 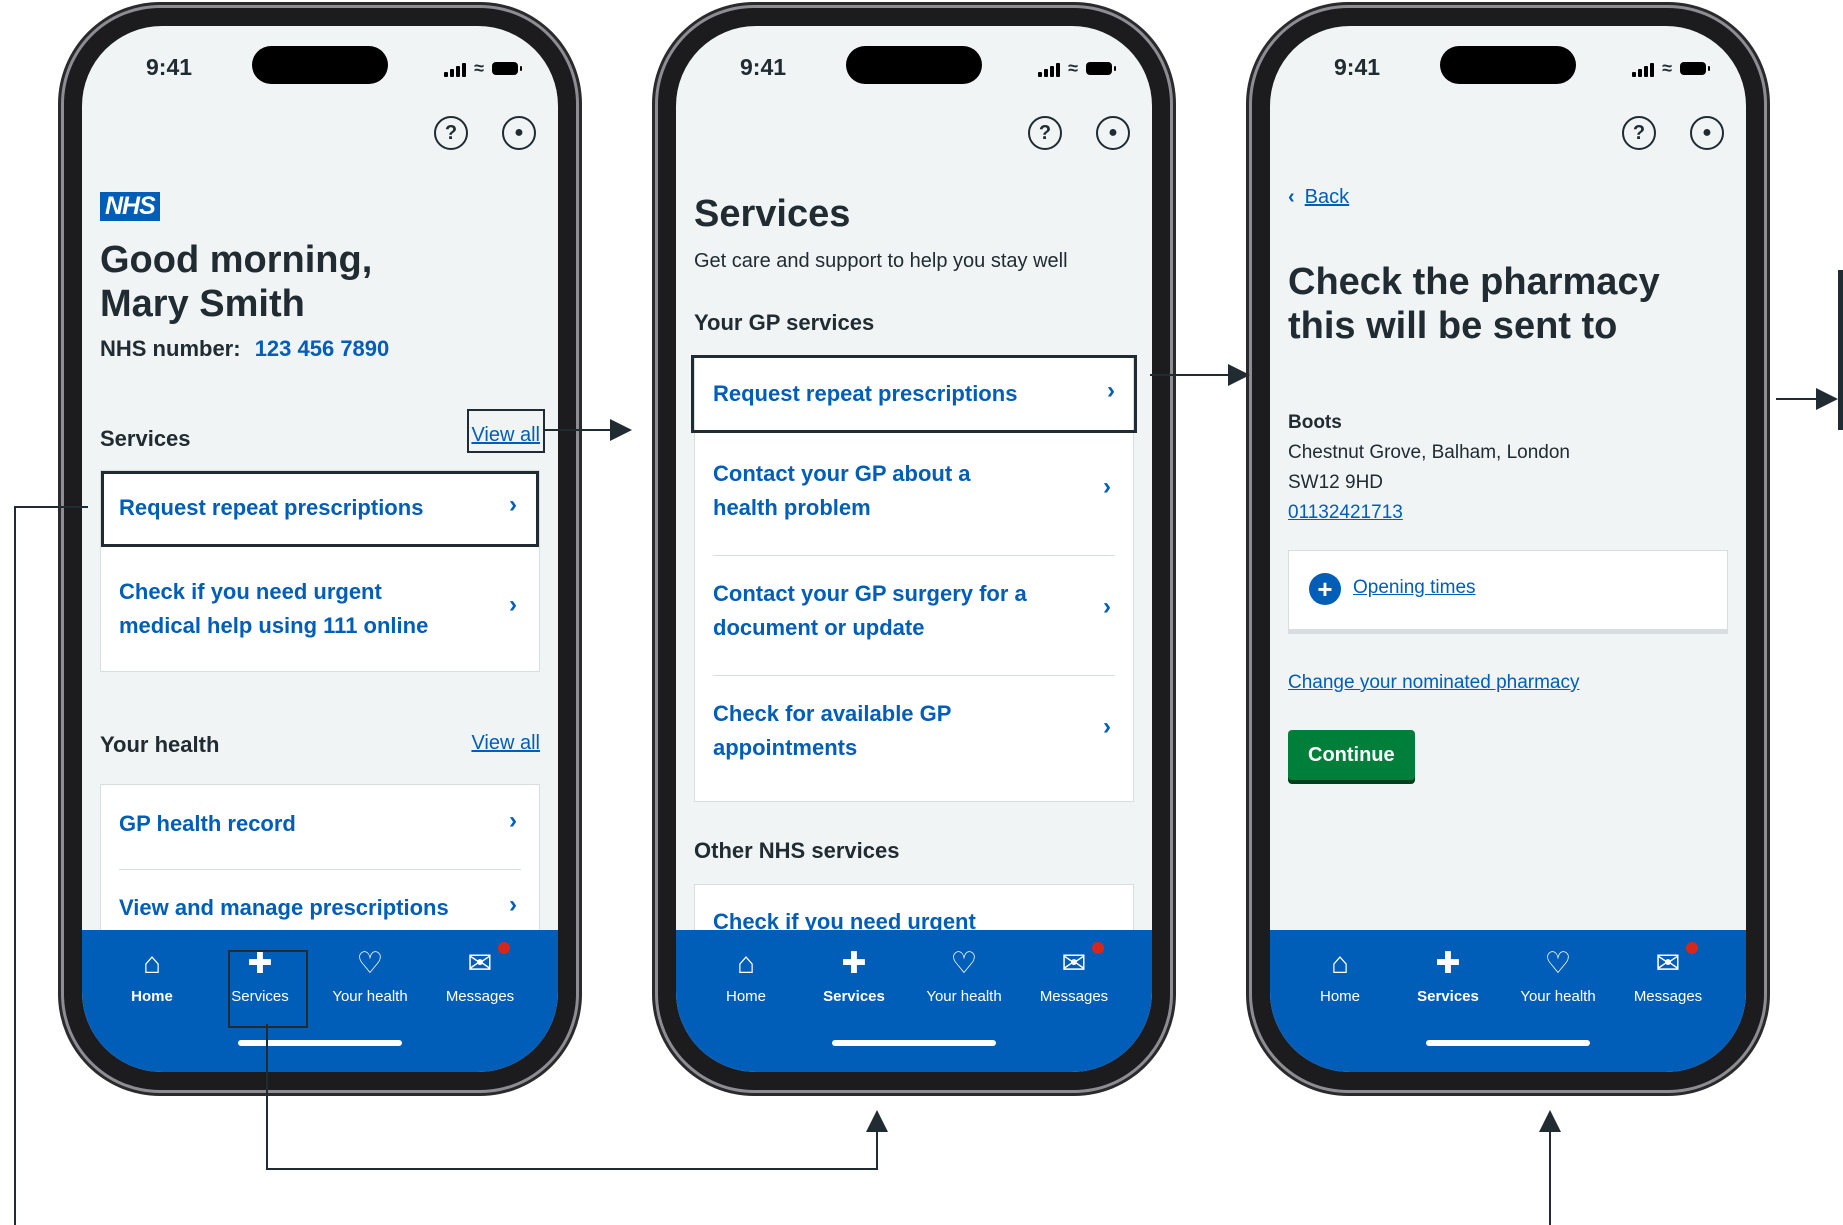 I want to click on continue-button: Continue, so click(x=1351, y=755).